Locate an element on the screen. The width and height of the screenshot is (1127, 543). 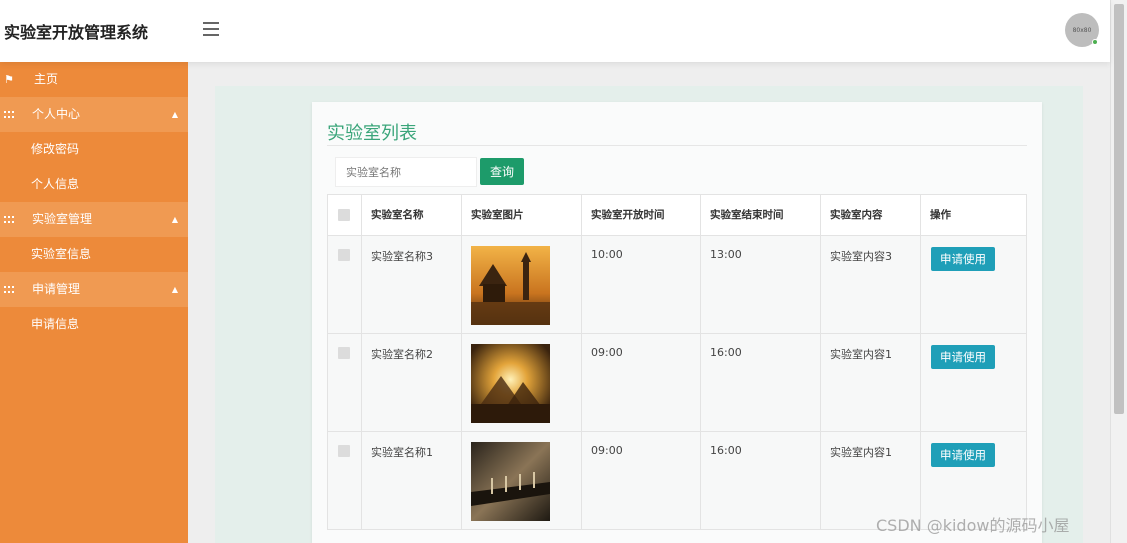
table-header-row: 实验室名称 实验室图片 实验室开放时间 实验室结束时间 实验室内容 操作 is located at coordinates (677, 215).